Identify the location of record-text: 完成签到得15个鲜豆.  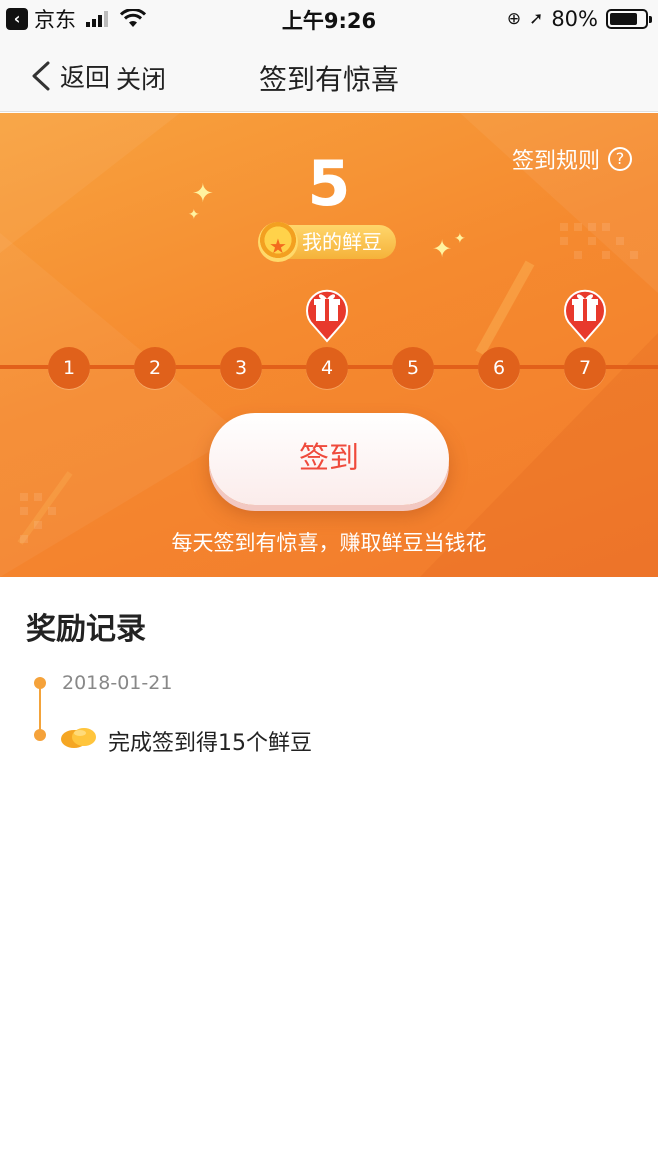
(210, 743).